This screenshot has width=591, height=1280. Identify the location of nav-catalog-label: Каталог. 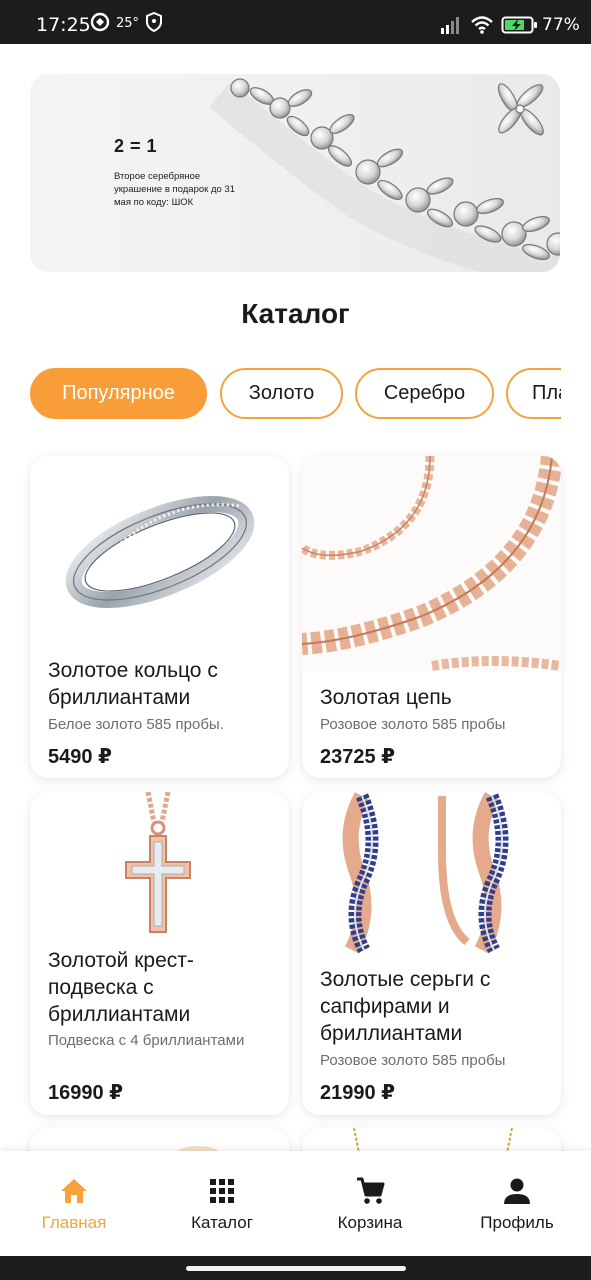
(222, 1222).